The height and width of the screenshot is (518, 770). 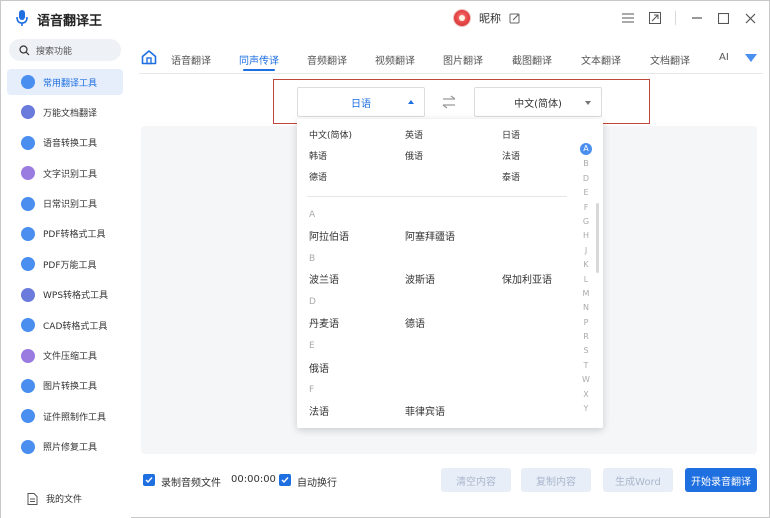 I want to click on alphabet-index-letter: P, so click(x=586, y=323).